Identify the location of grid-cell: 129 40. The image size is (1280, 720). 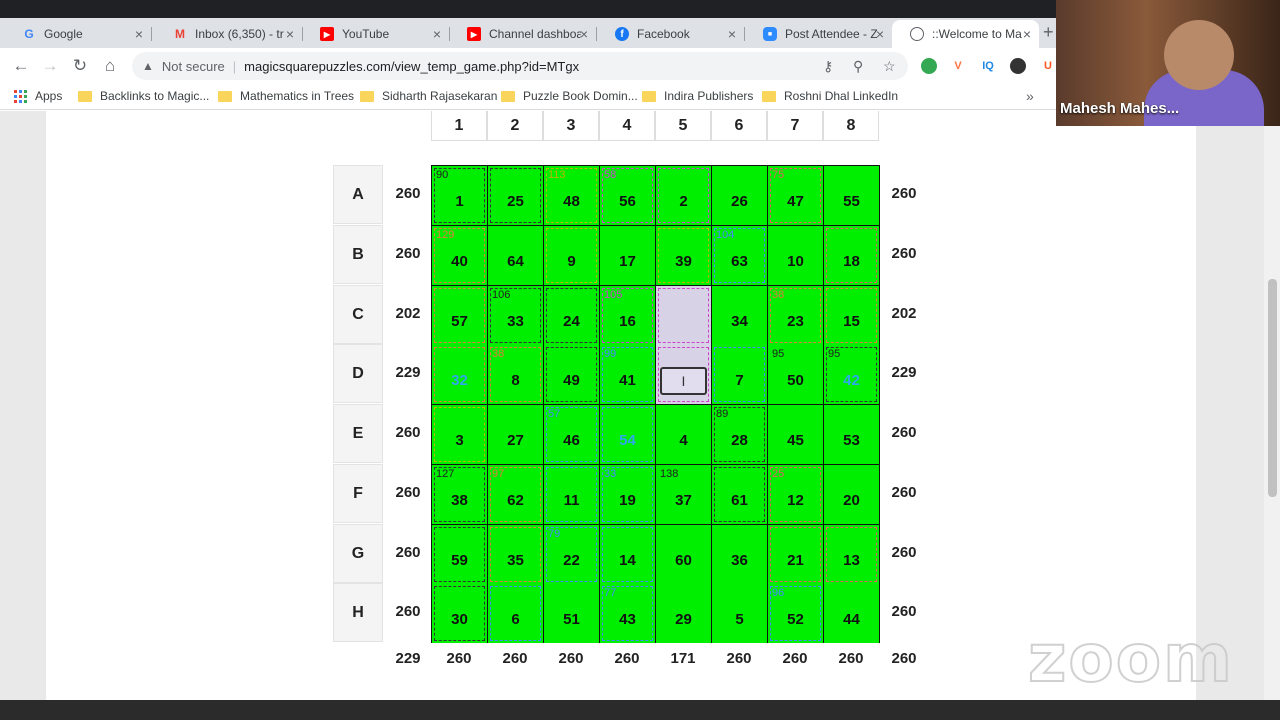
(459, 255).